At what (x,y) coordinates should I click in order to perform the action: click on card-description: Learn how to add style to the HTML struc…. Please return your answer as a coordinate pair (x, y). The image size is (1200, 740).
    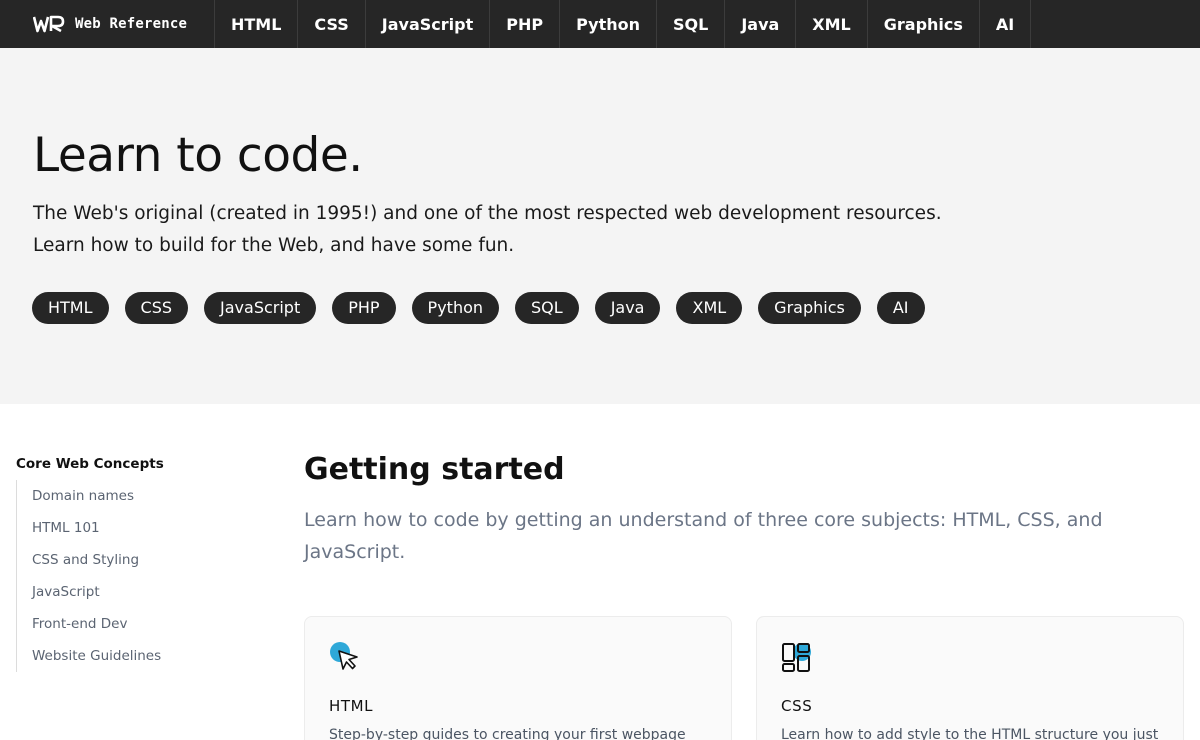
    Looking at the image, I should click on (970, 733).